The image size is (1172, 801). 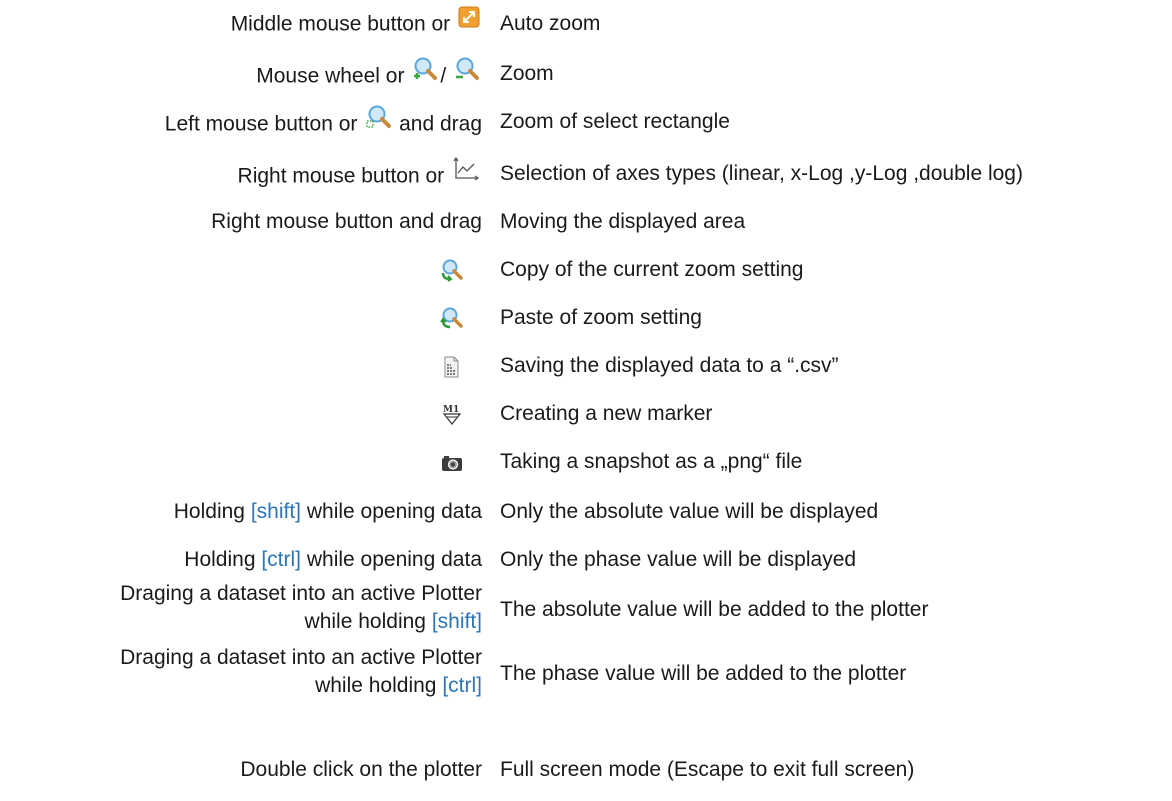 What do you see at coordinates (467, 73) in the screenshot?
I see `zoom-out-icon` at bounding box center [467, 73].